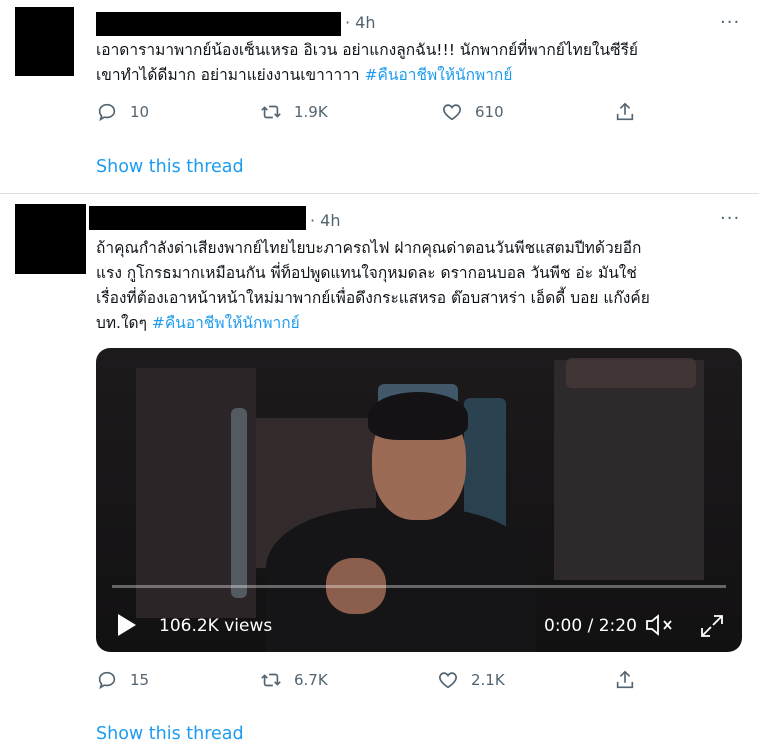  I want to click on like-button: 2.1K, so click(471, 680).